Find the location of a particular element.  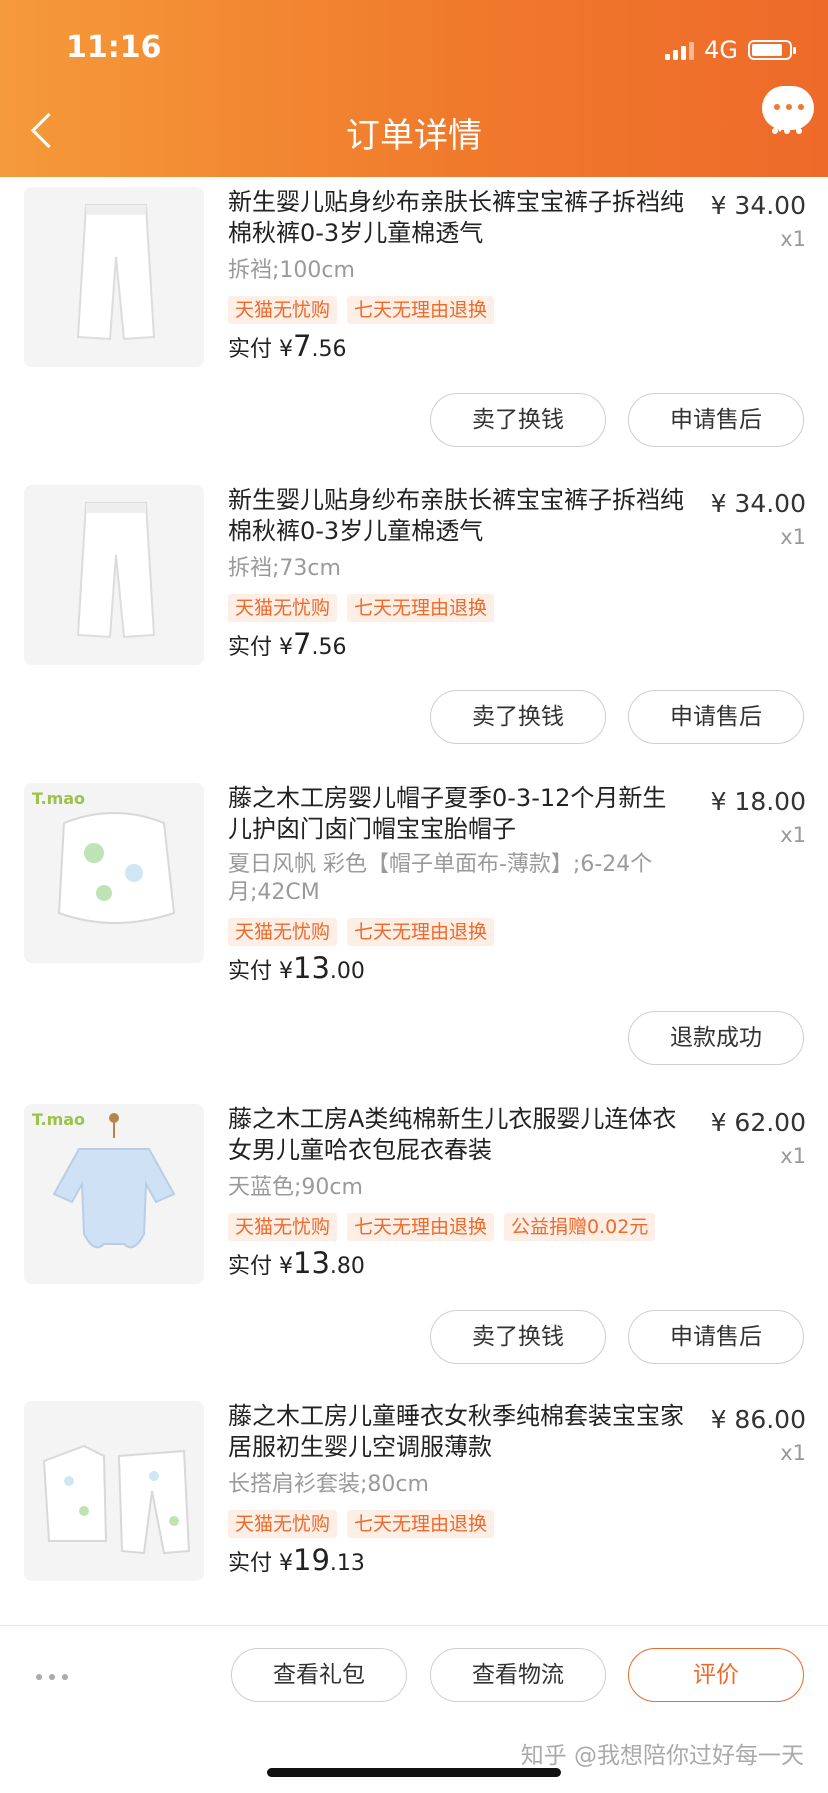

more-dots-icon is located at coordinates (787, 131).